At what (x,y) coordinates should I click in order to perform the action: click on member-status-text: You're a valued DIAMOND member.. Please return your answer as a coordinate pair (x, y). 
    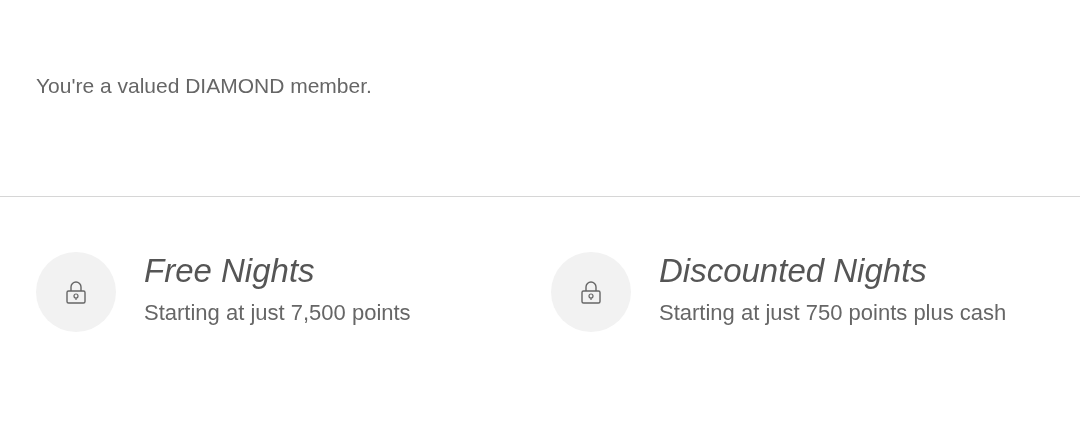
    Looking at the image, I should click on (204, 86).